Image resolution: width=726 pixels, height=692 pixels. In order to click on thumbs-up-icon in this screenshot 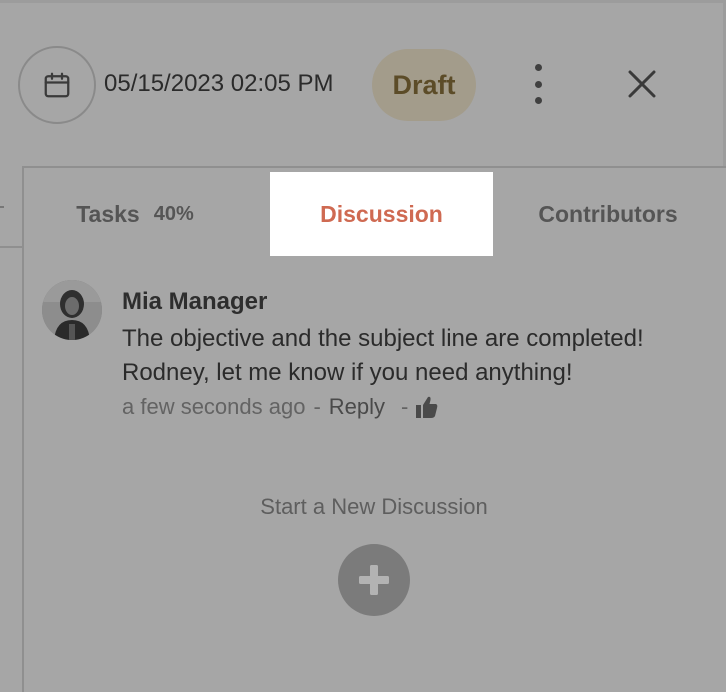, I will do `click(427, 407)`.